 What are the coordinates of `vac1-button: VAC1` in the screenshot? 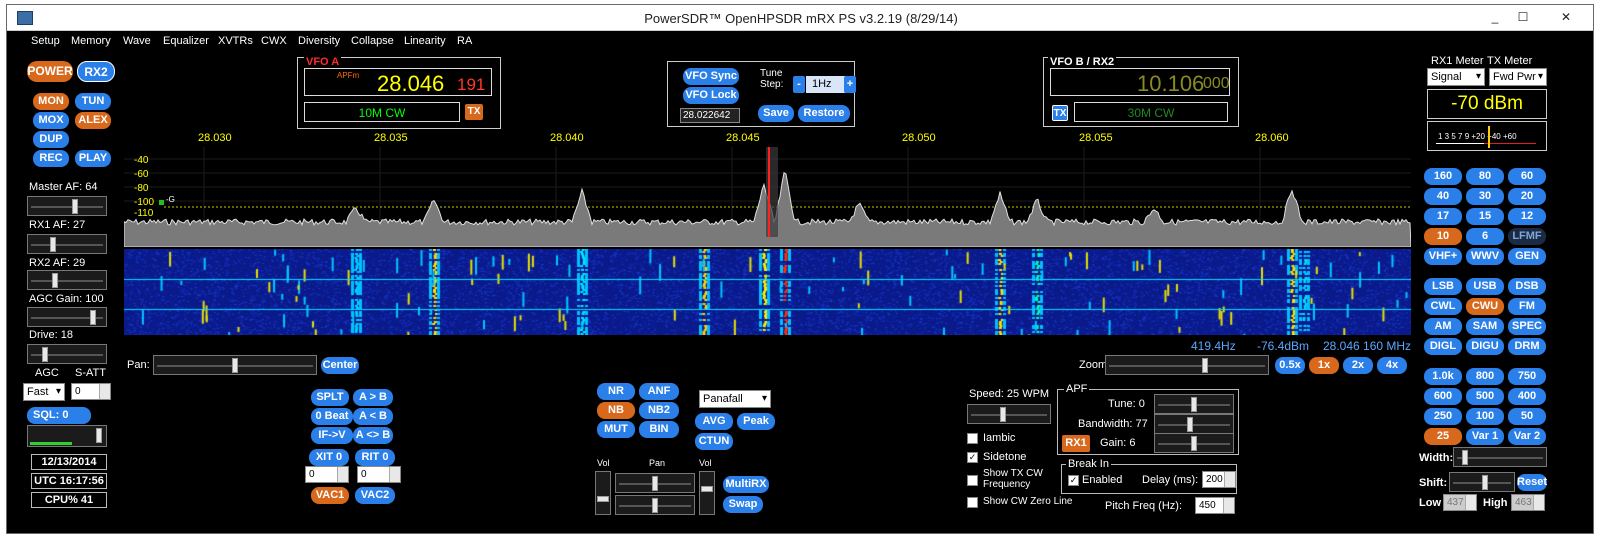 It's located at (330, 495).